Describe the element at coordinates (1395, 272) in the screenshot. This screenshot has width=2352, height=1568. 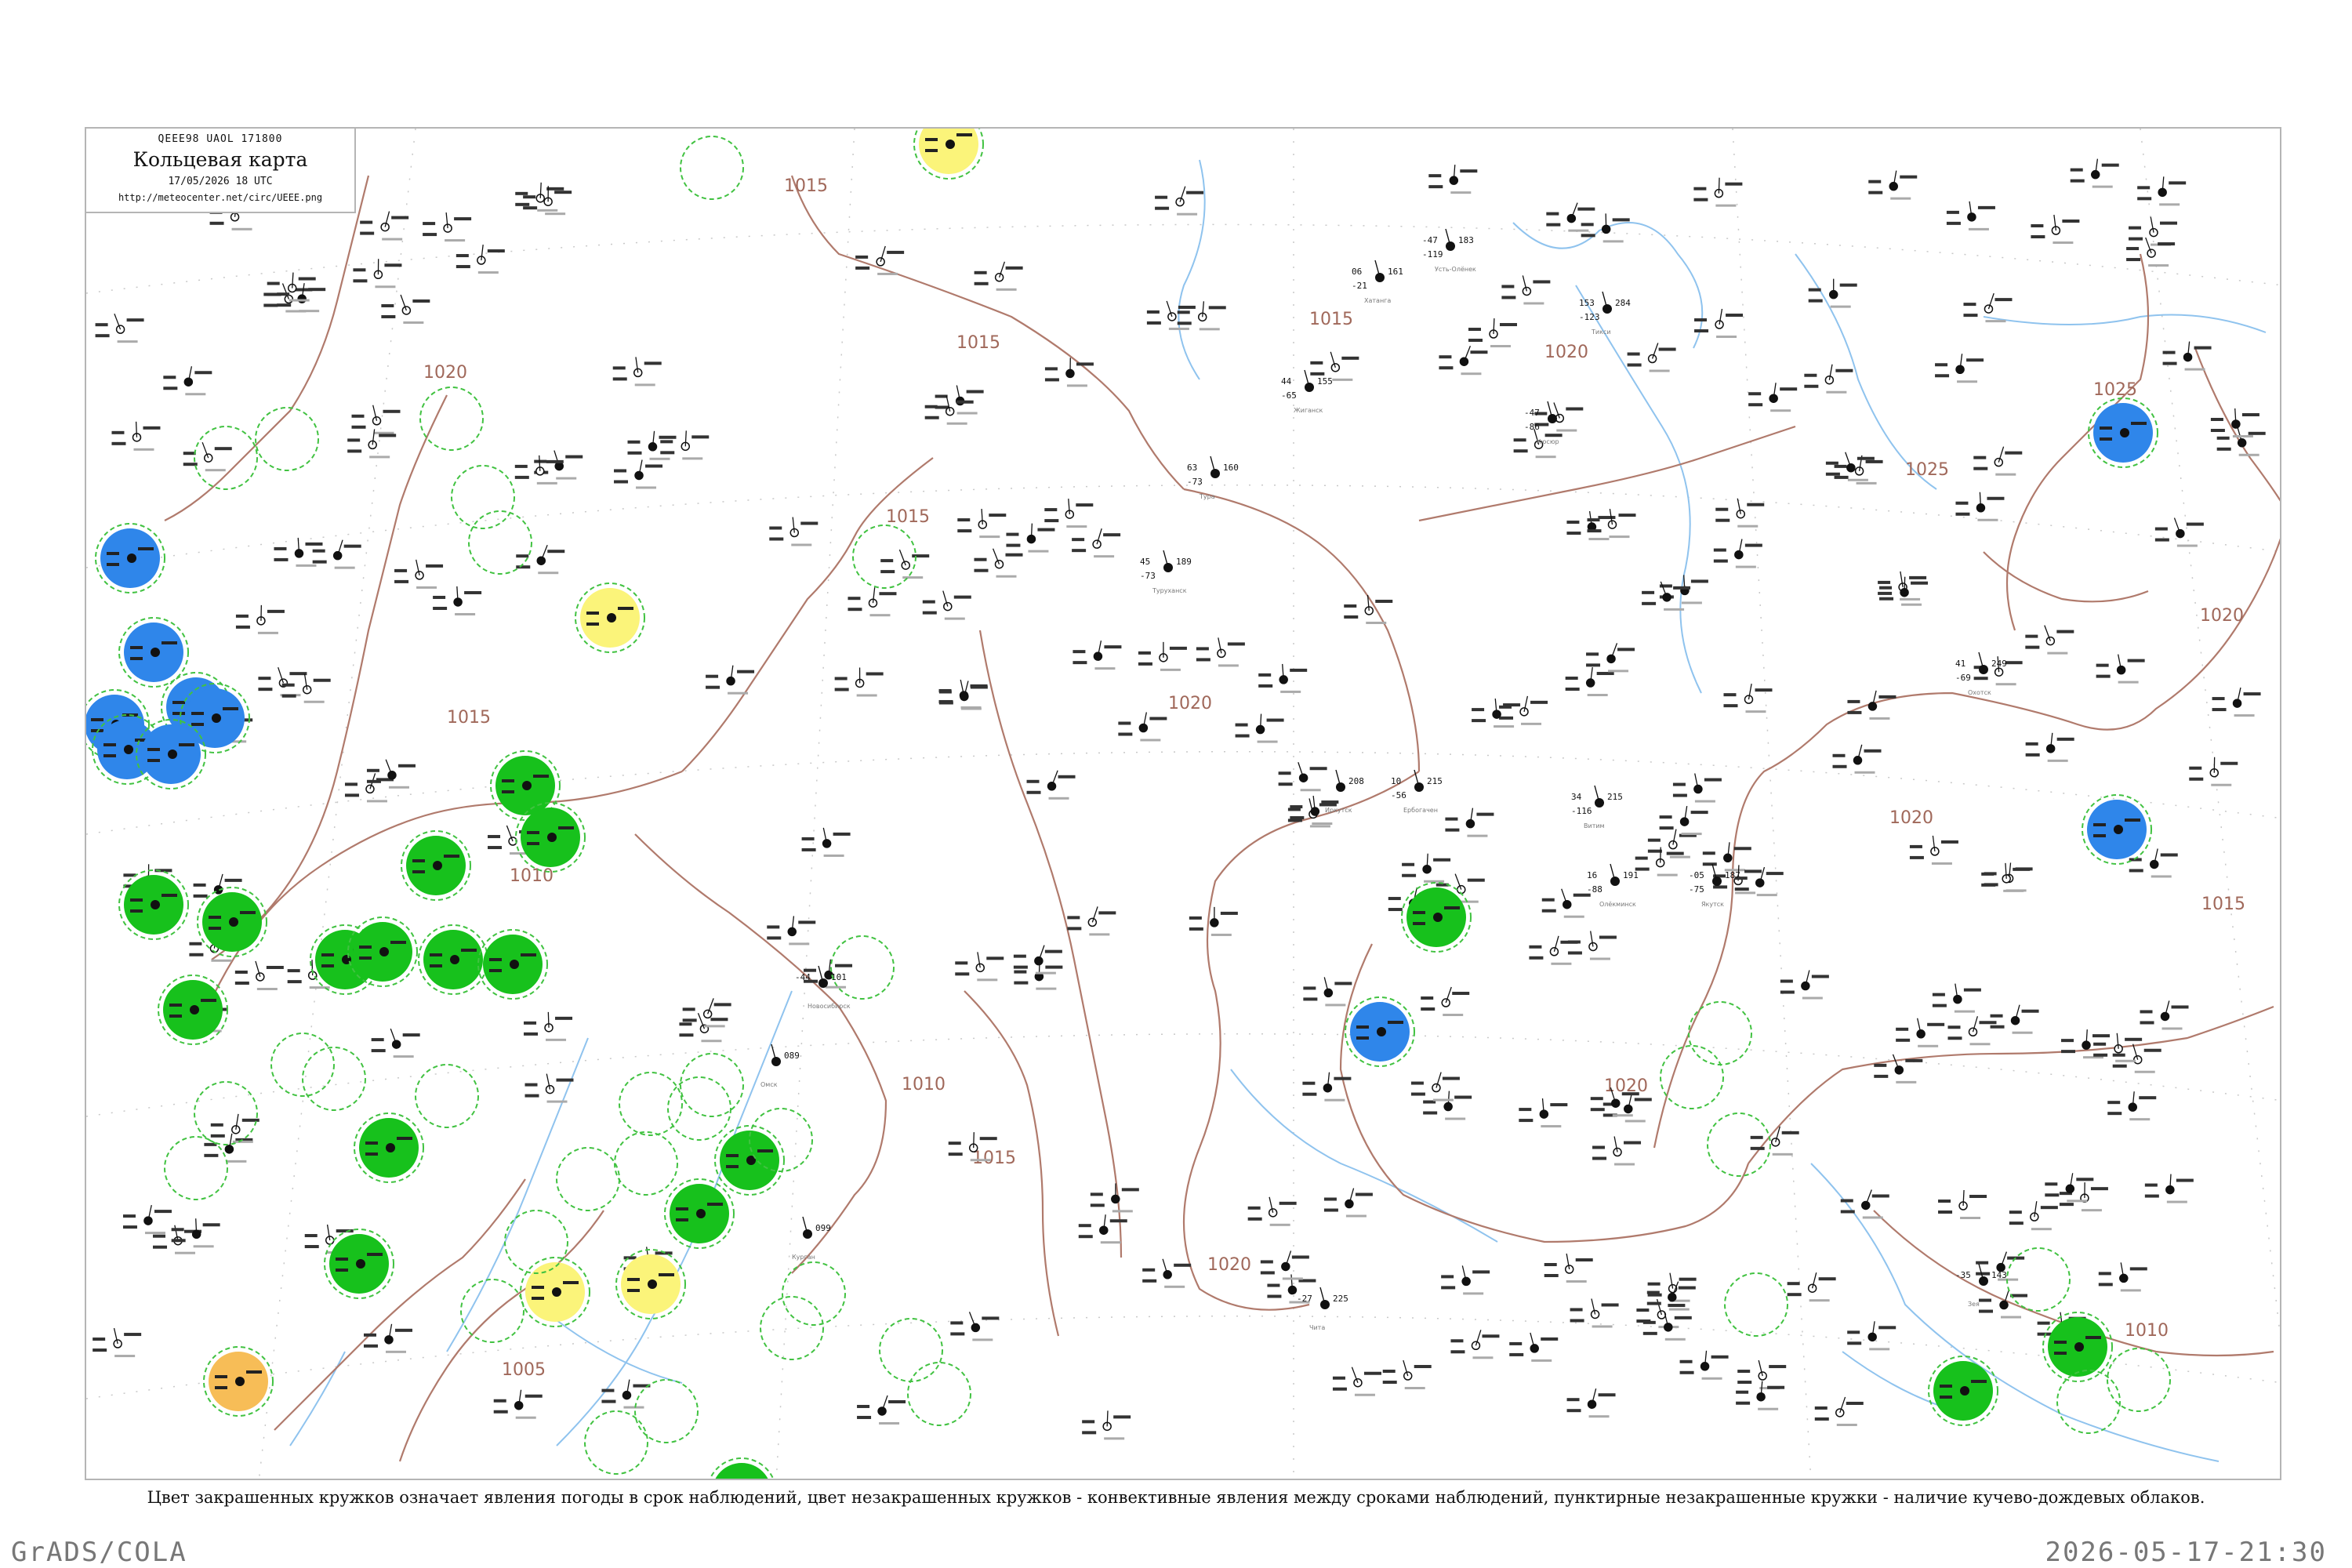
I see `station-pressure: 161` at that location.